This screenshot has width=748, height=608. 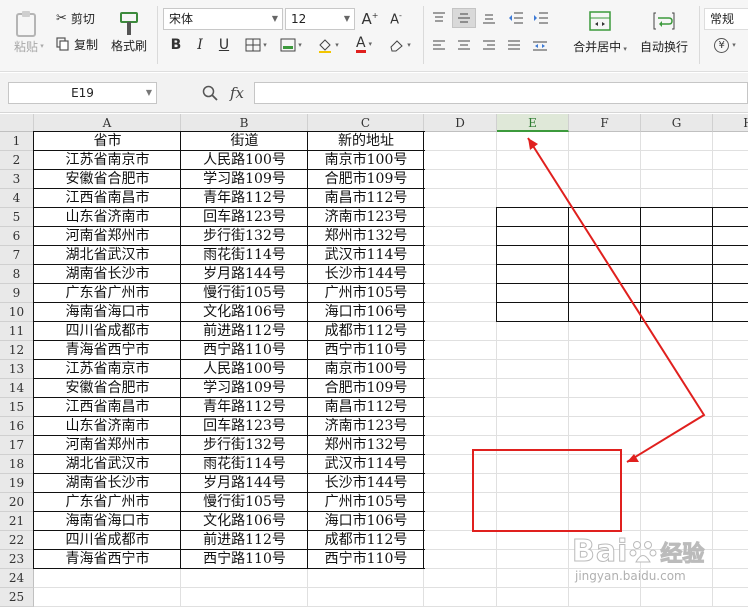 What do you see at coordinates (291, 45) in the screenshot?
I see `cell-style-button: ▾` at bounding box center [291, 45].